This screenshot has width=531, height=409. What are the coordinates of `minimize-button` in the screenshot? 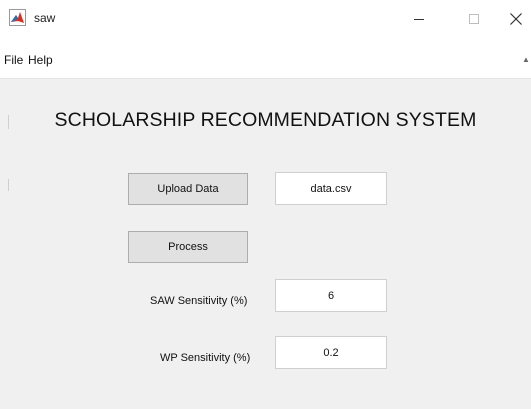 It's located at (419, 19).